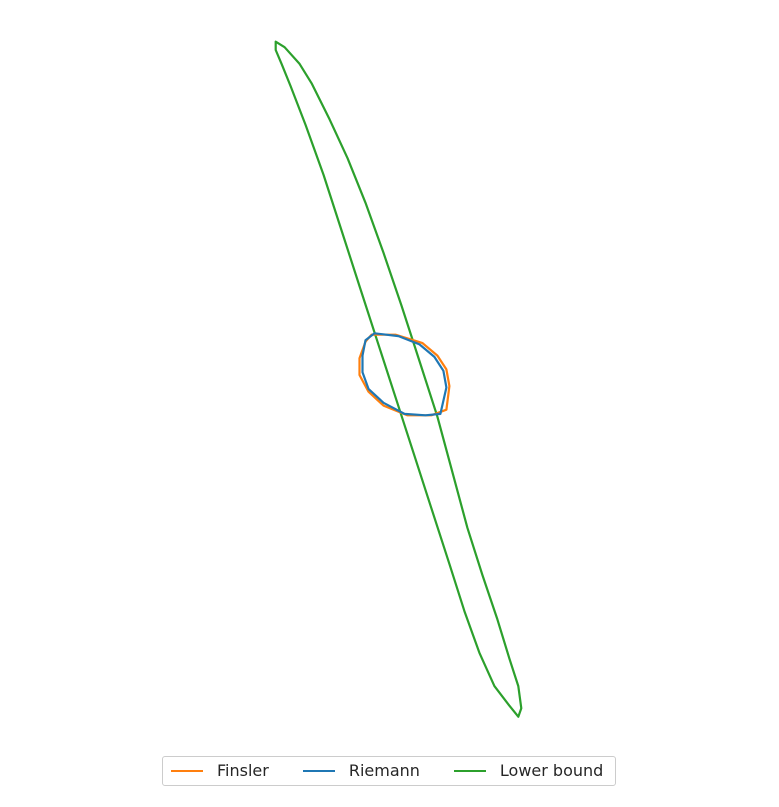 This screenshot has height=807, width=779. Describe the element at coordinates (384, 770) in the screenshot. I see `legend-label-riemann: Riemann` at that location.